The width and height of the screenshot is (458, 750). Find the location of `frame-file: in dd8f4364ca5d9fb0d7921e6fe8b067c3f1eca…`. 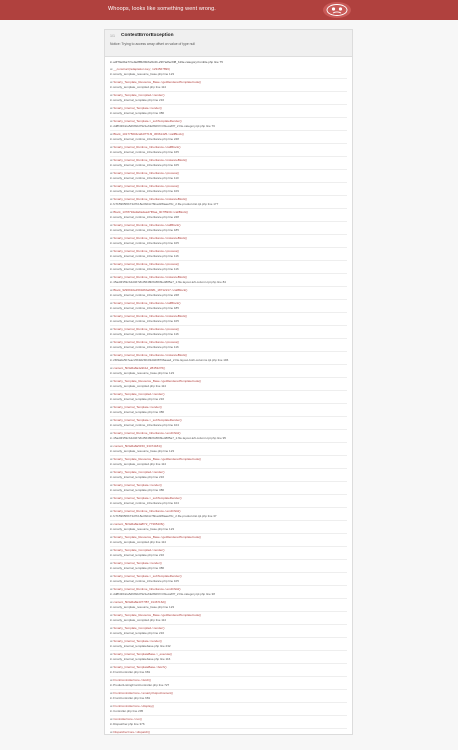

frame-file: in dd8f4364ca5d9fb0d7921e6fe8b067c3f1eca… is located at coordinates (162, 594).